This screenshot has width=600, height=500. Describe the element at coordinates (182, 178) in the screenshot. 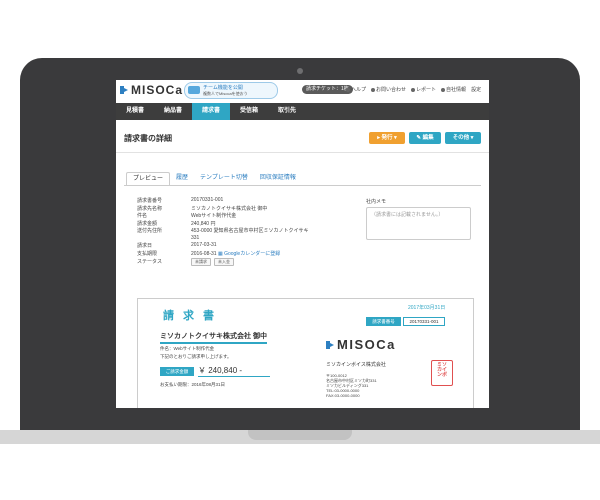

I see `tab-history: 履歴` at that location.